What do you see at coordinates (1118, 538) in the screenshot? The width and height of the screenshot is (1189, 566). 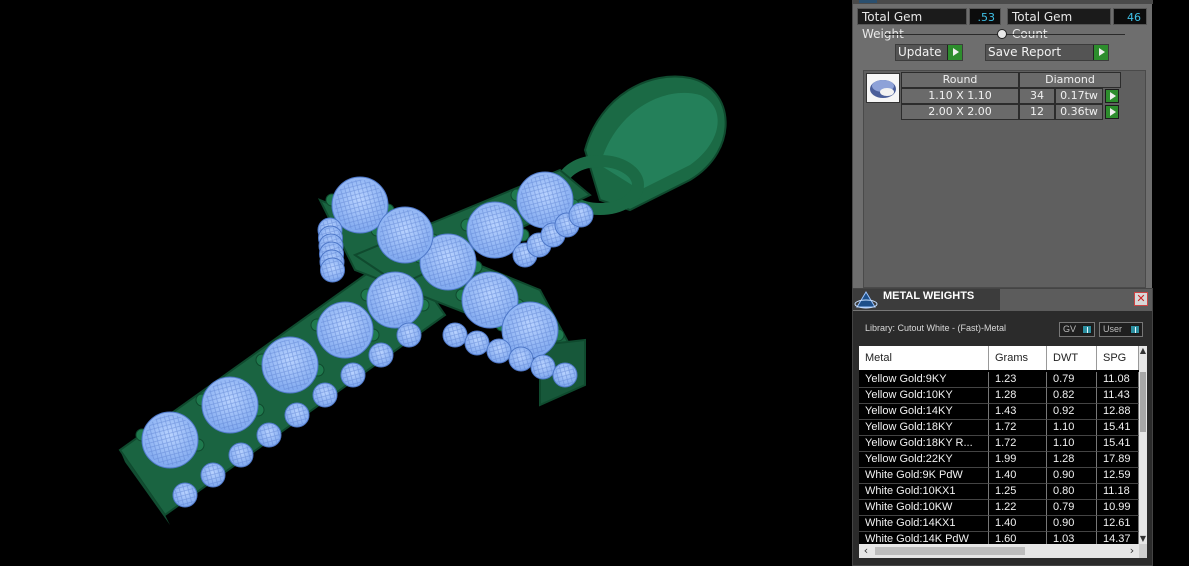 I see `spg-cell: 14.37` at bounding box center [1118, 538].